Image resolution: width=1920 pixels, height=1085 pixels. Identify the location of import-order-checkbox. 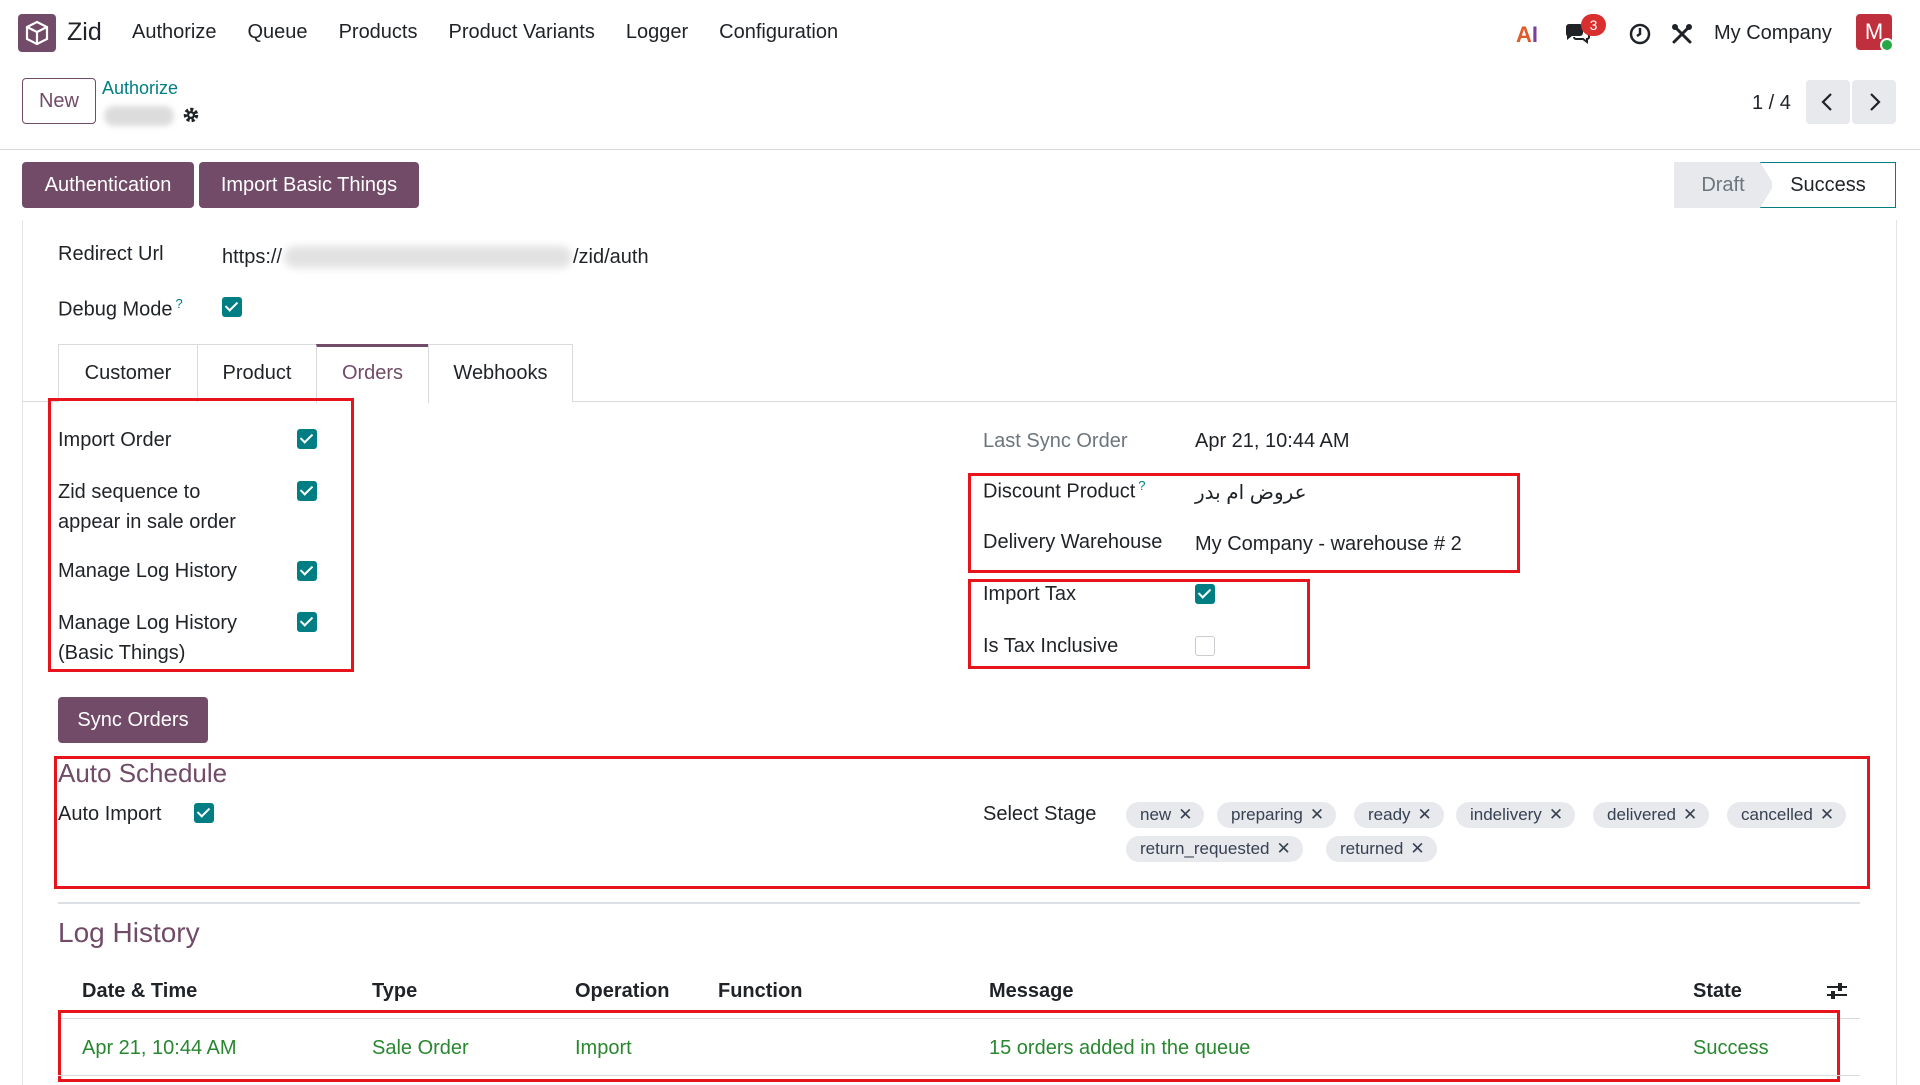
(307, 439).